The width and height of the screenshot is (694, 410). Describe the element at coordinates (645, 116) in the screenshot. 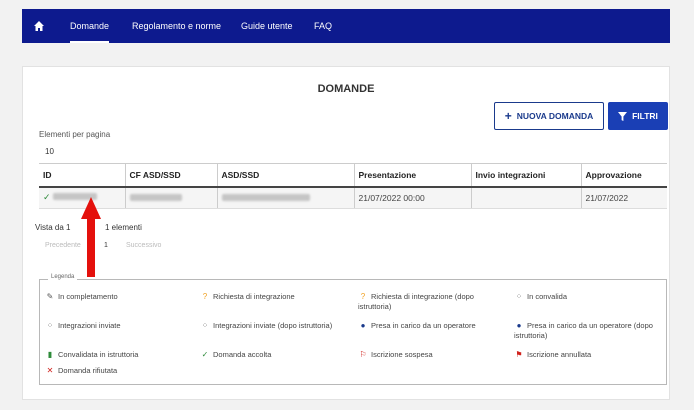

I see `filter-label: FILTRI` at that location.